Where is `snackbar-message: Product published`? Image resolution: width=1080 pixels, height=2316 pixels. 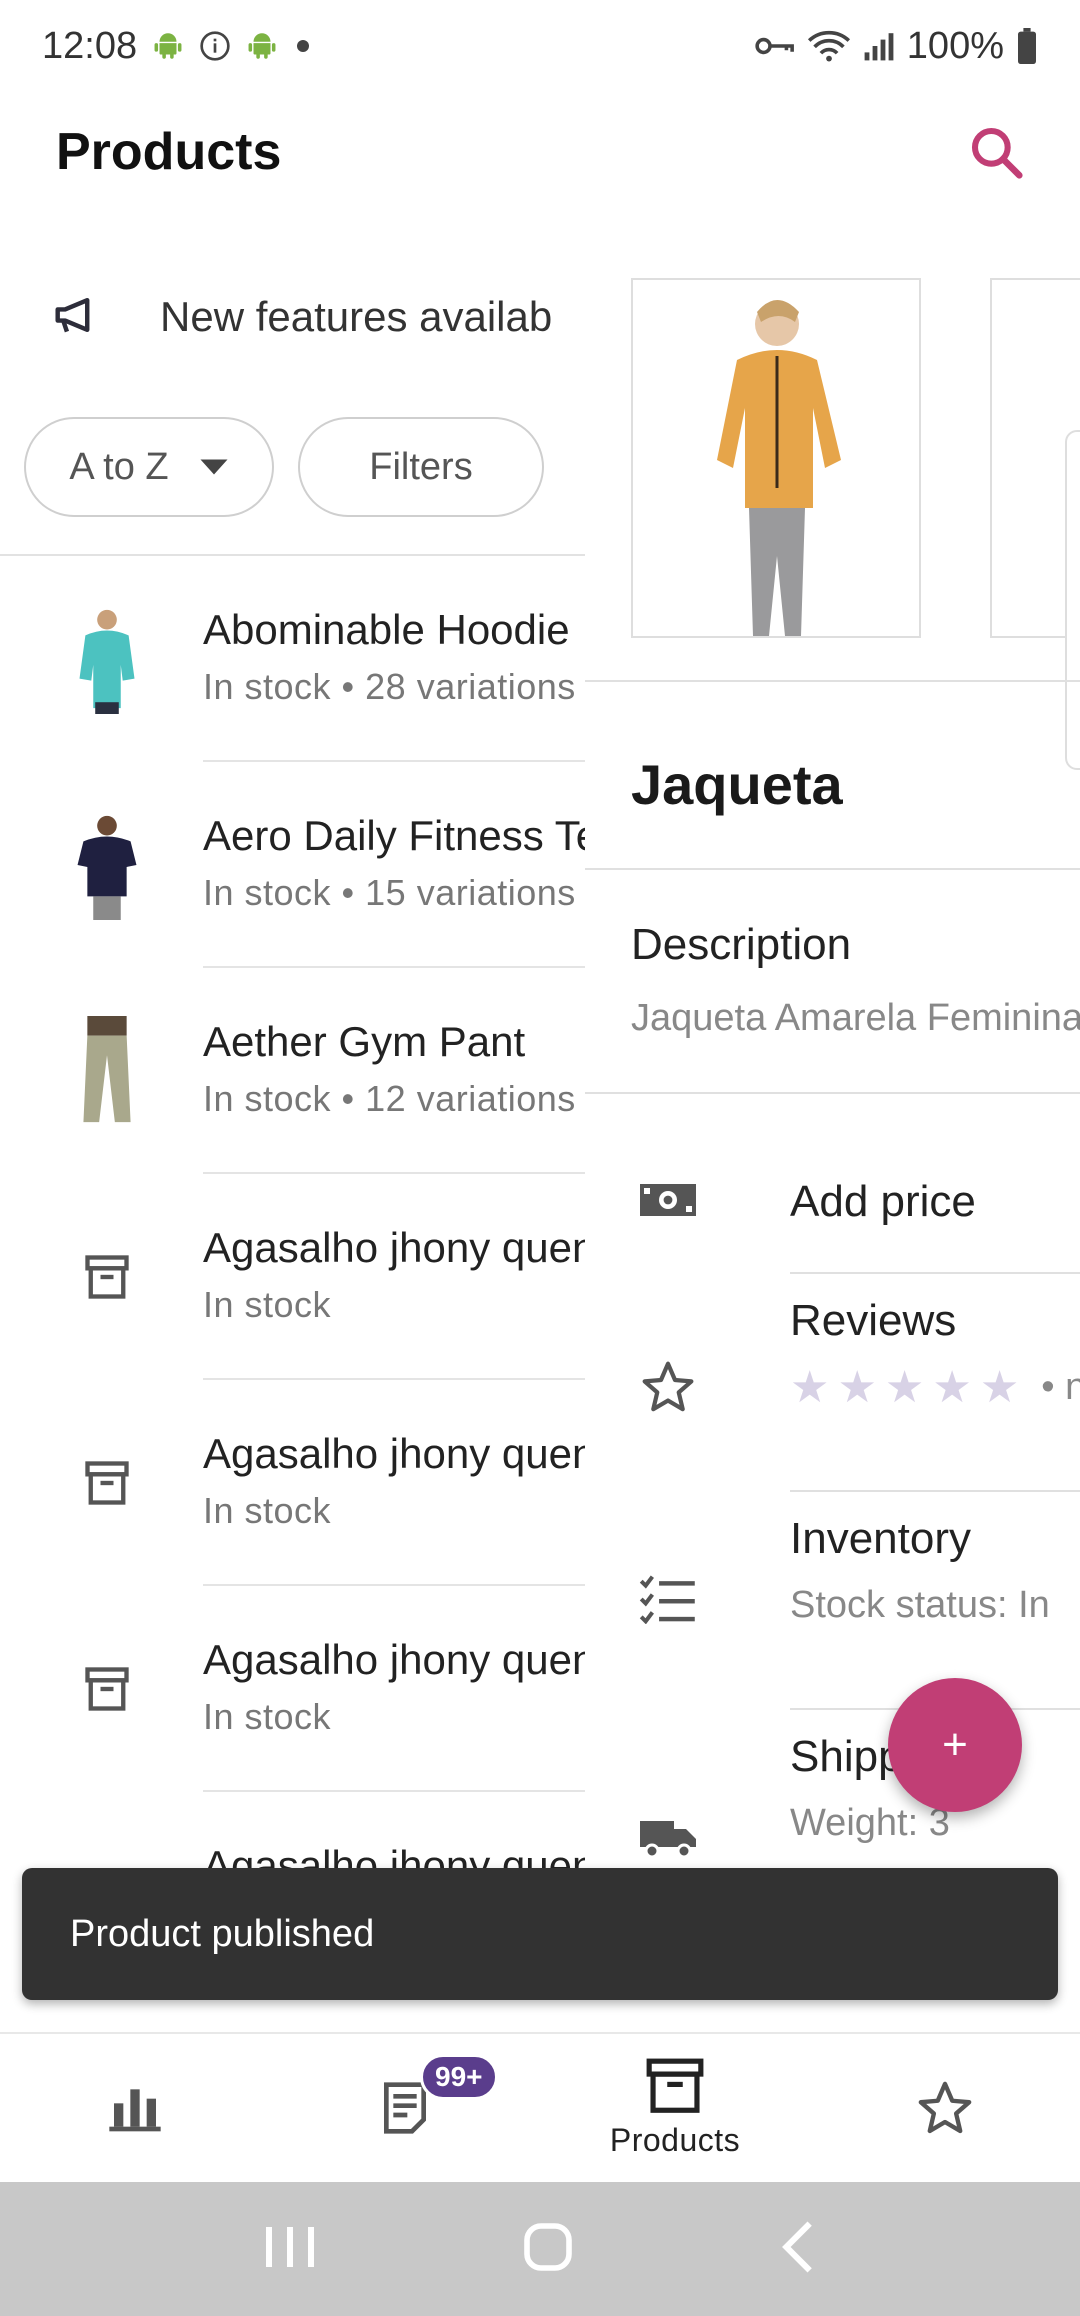 snackbar-message: Product published is located at coordinates (222, 1933).